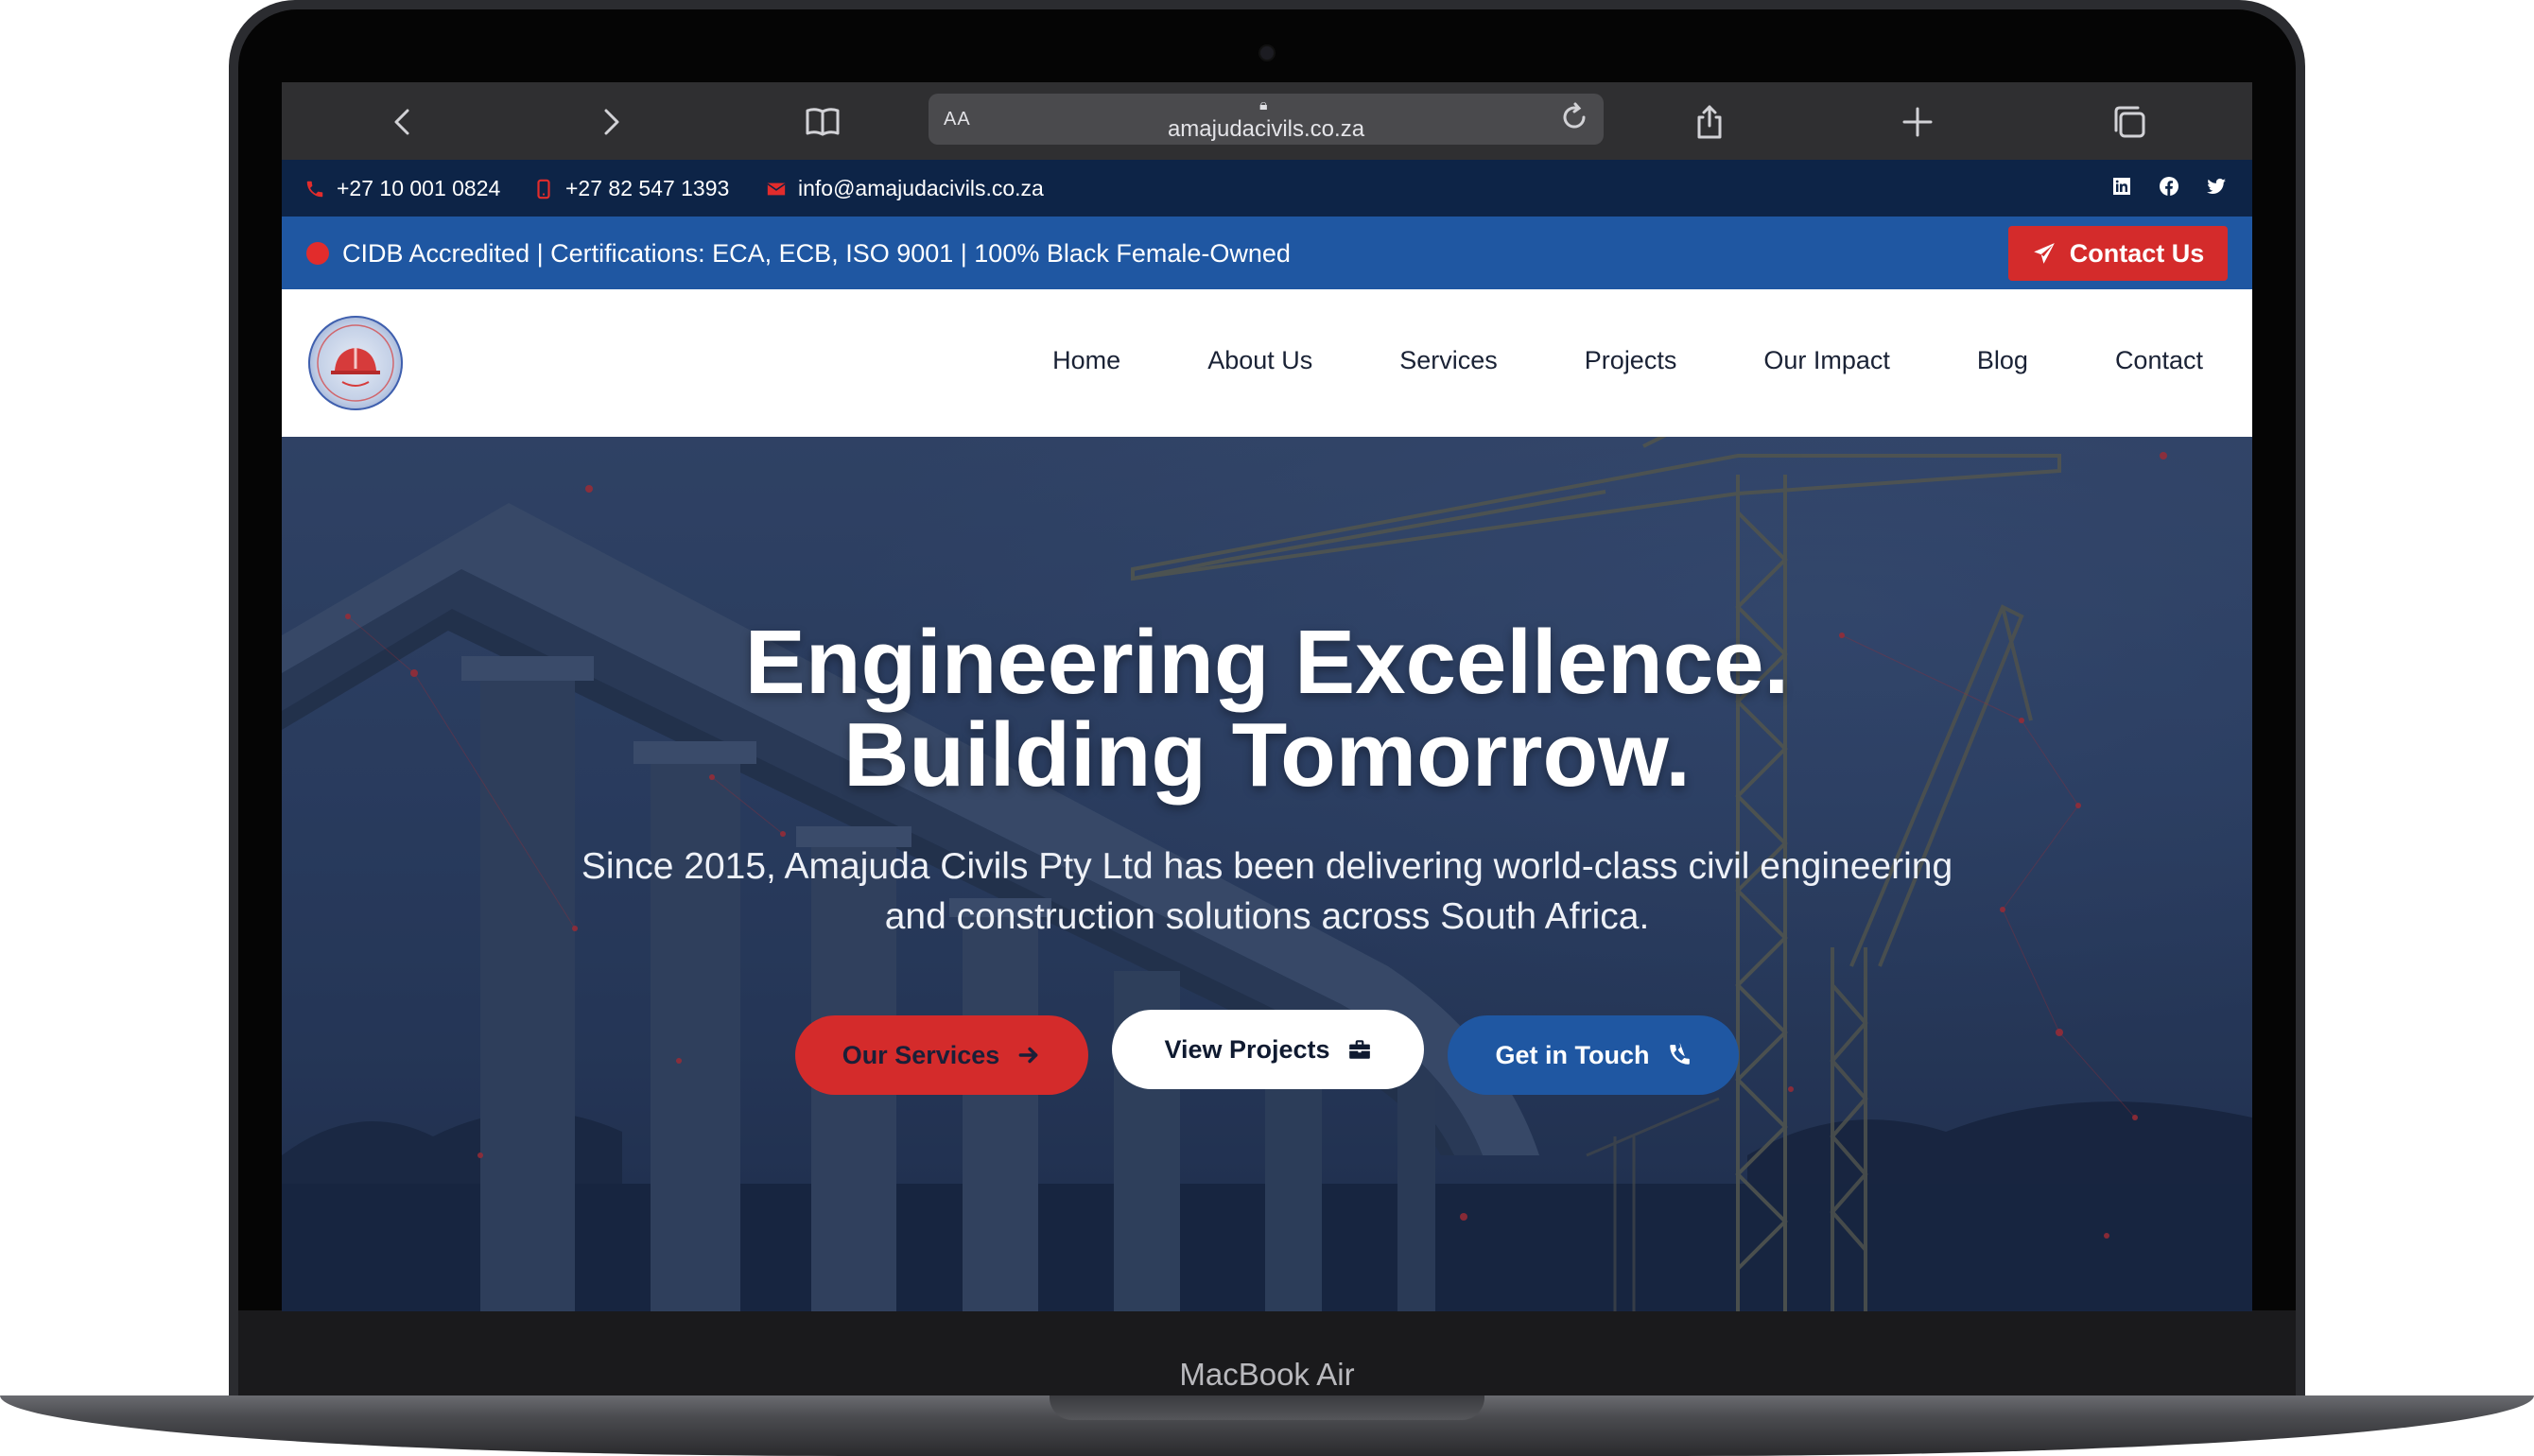  I want to click on phone-2: +27 82 547 1393, so click(631, 188).